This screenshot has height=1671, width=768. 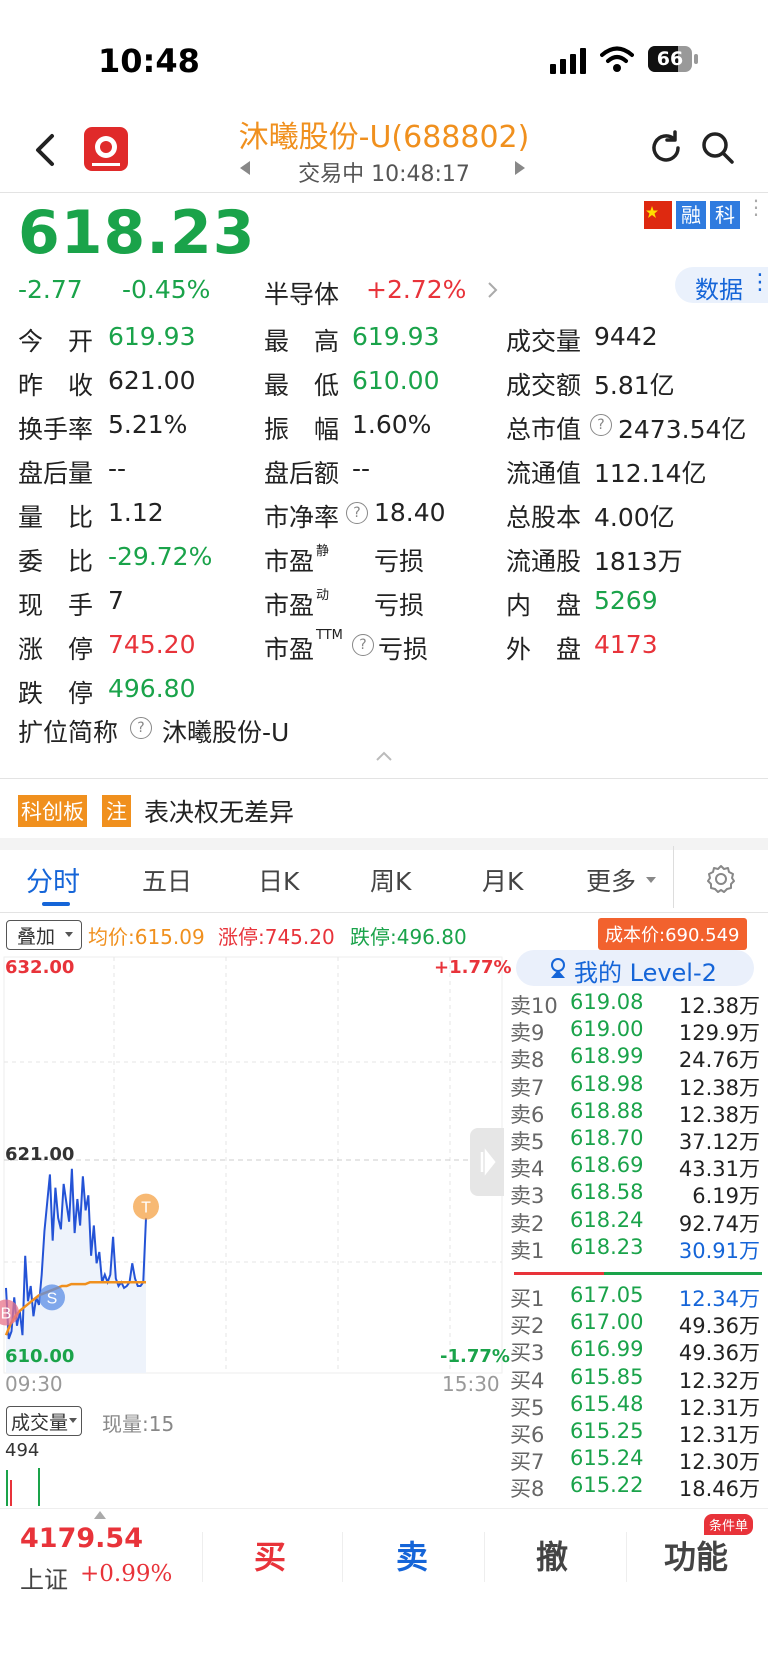 I want to click on bid-row: 买2 617.00 49.36万, so click(x=635, y=1324).